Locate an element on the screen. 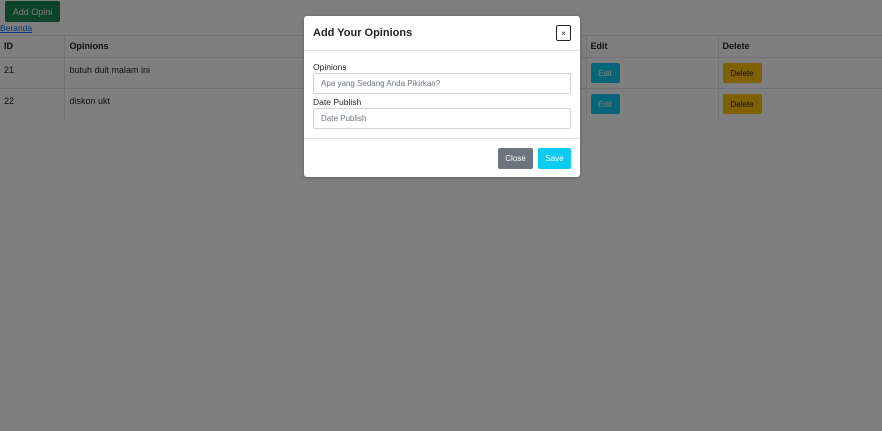 The height and width of the screenshot is (431, 882). date-publish-label: Date Publish is located at coordinates (337, 102).